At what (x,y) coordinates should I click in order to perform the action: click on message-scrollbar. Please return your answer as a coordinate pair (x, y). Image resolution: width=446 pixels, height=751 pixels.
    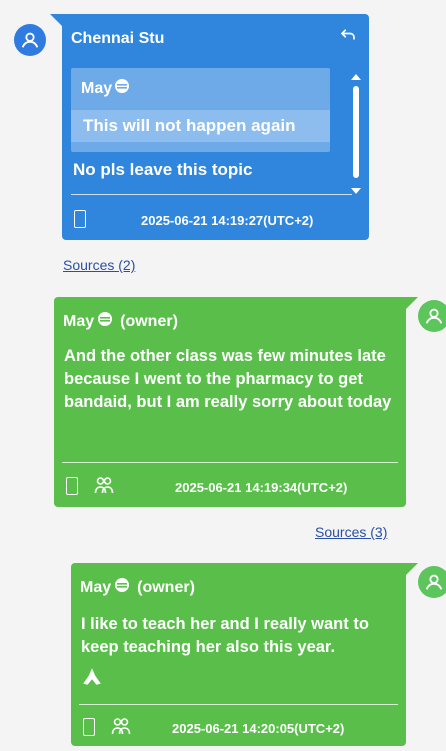
    Looking at the image, I should click on (356, 134).